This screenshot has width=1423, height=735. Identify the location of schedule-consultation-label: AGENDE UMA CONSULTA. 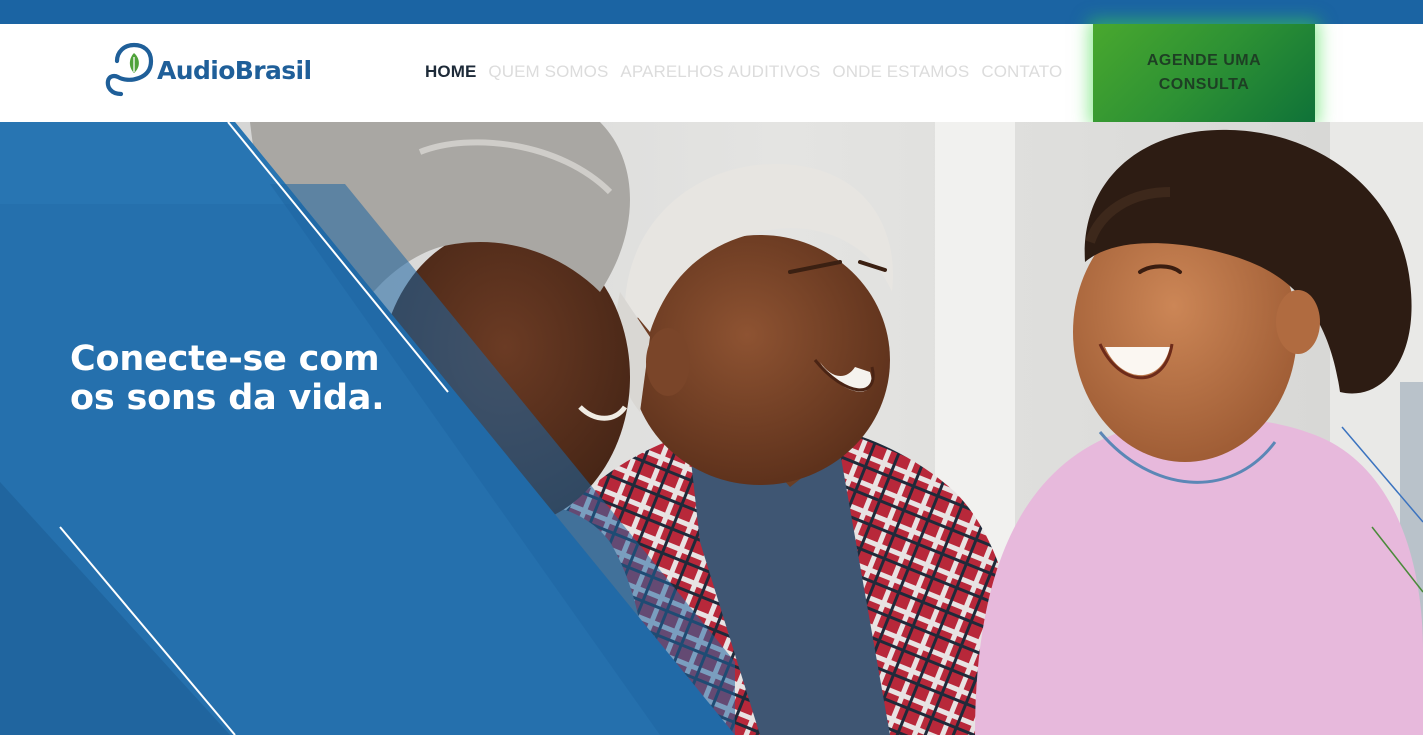
(1204, 72).